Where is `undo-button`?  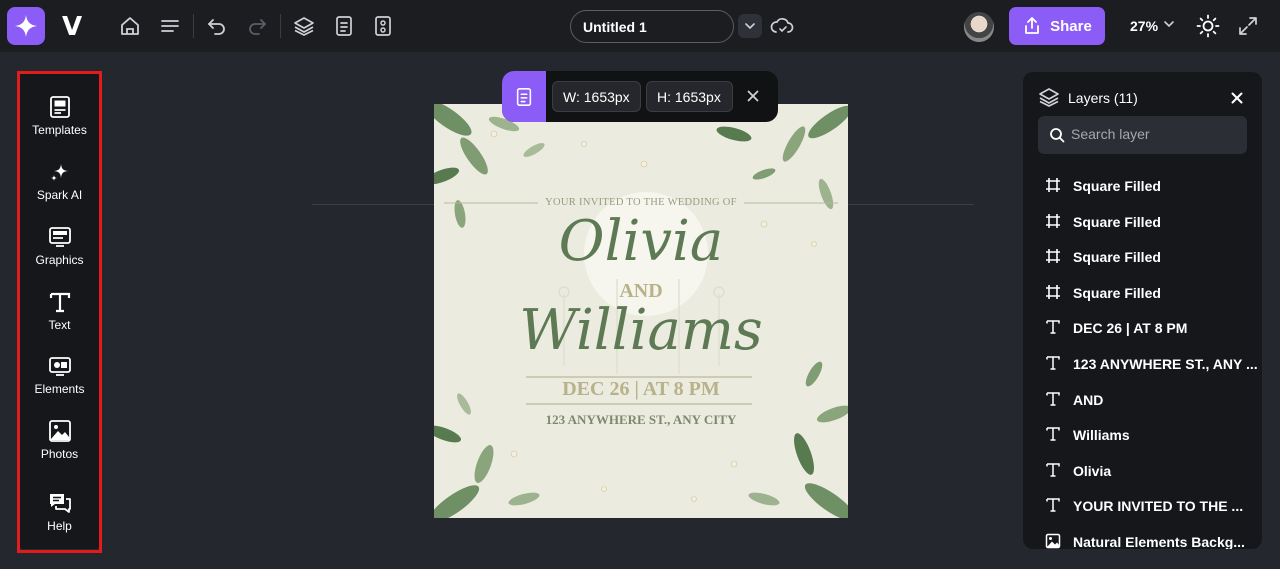 undo-button is located at coordinates (217, 26).